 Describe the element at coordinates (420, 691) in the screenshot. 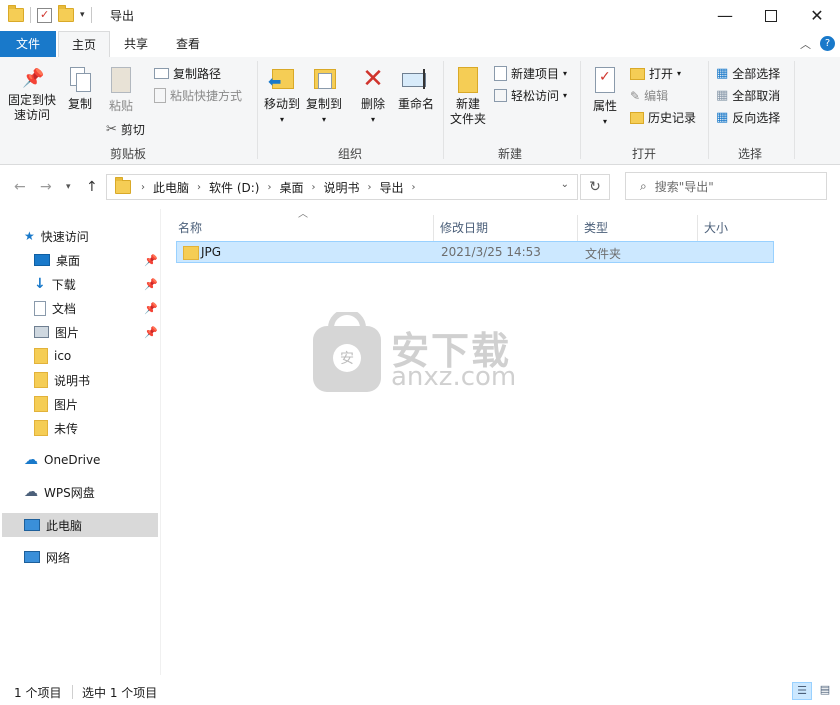

I see `status-bar: 1 个项目 选中 1 个项目 ☰ ▤` at that location.